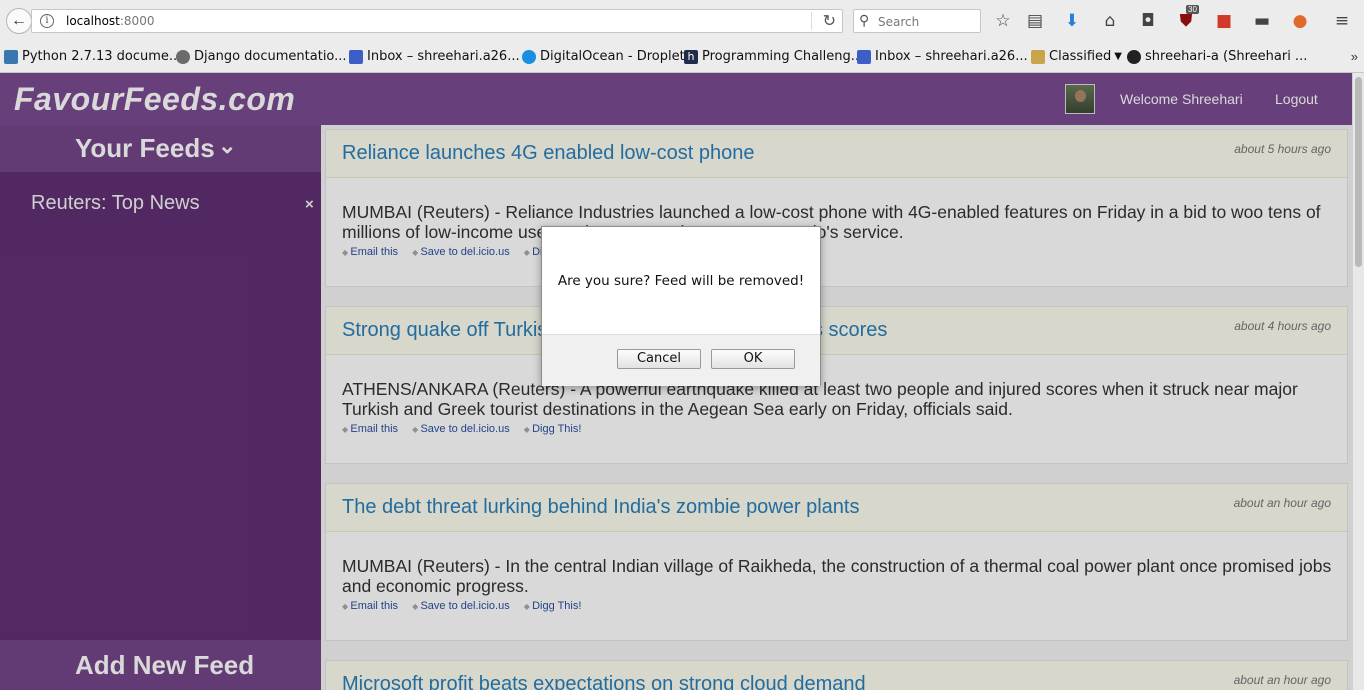  Describe the element at coordinates (691, 56) in the screenshot. I see `hackerrank-icon: h` at that location.